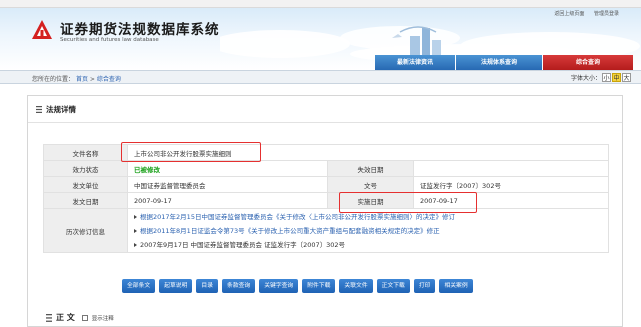  I want to click on breadcrumb: 您所在的位置： 首页 > 综合查询 字体大小： 小 中 大, so click(320, 77).